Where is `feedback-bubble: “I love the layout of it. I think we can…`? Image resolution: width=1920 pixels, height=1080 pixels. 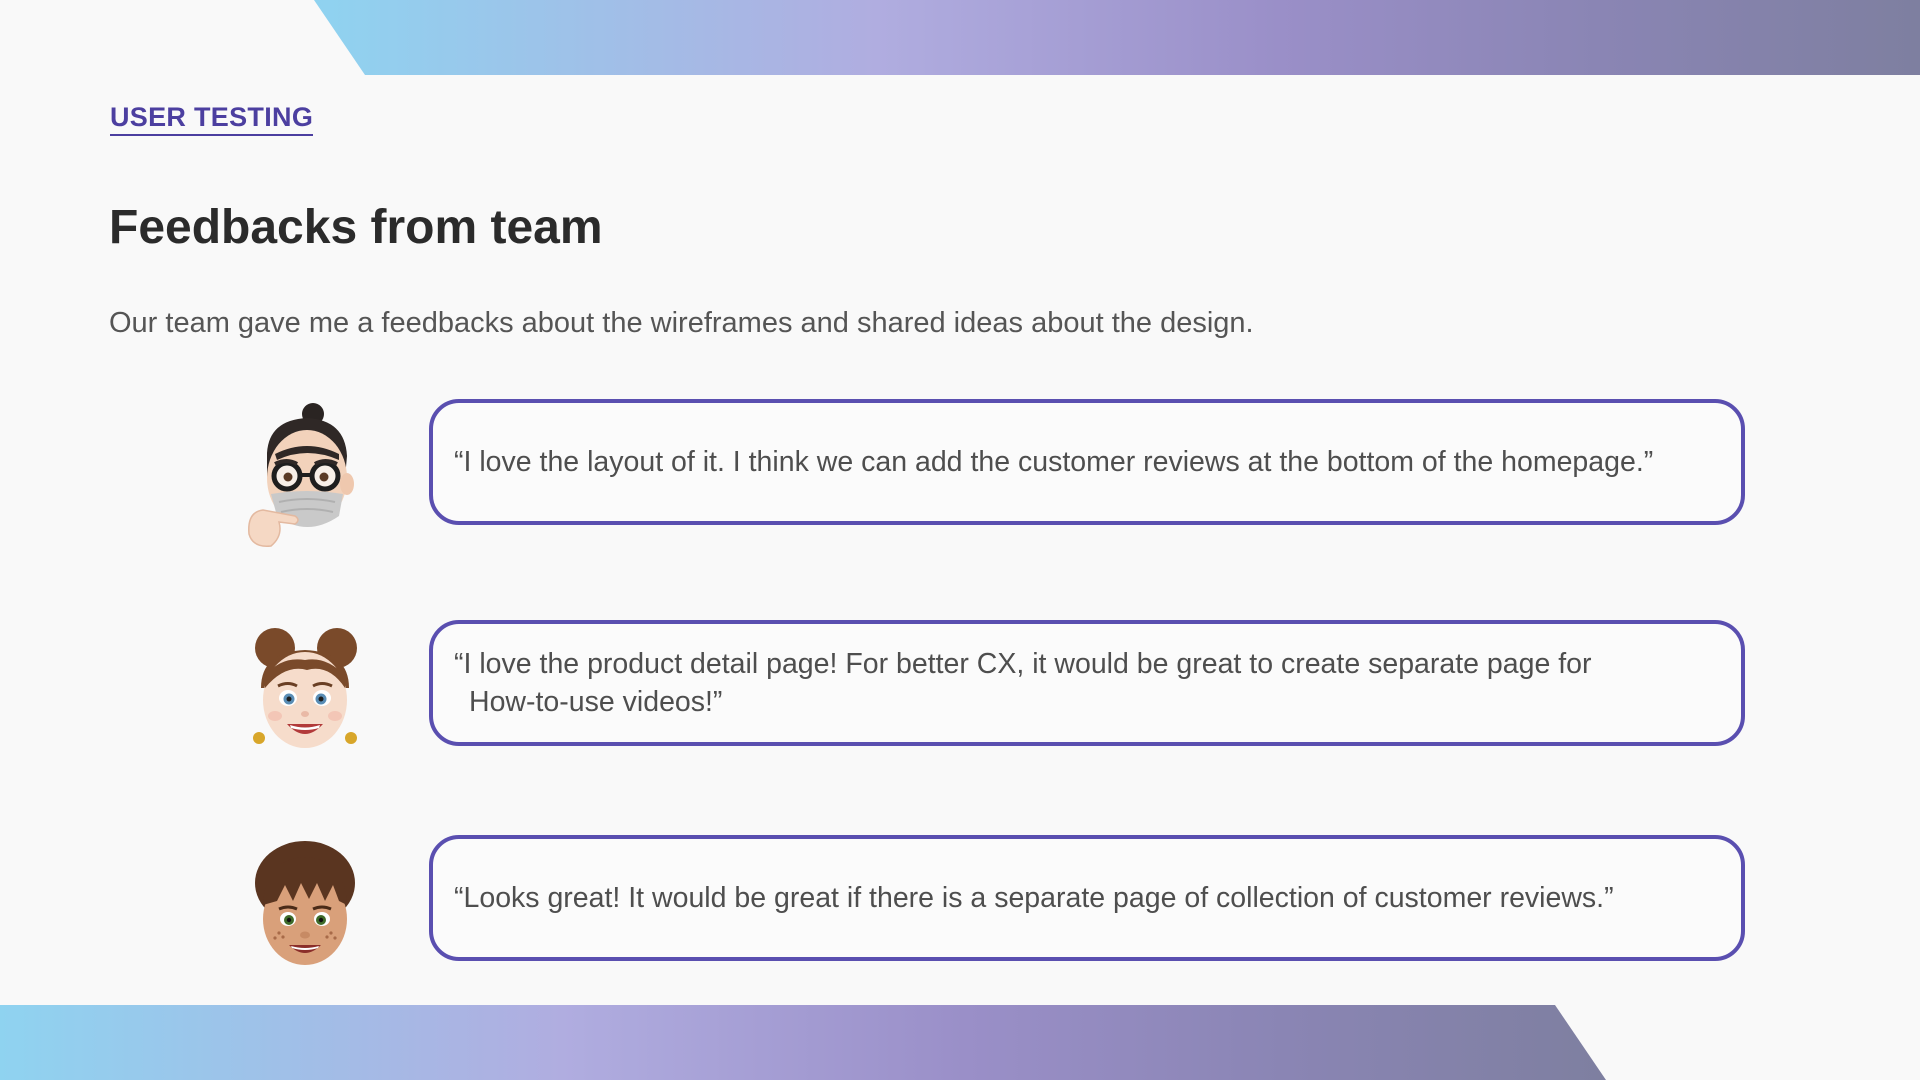
feedback-bubble: “I love the layout of it. I think we can… is located at coordinates (1087, 462).